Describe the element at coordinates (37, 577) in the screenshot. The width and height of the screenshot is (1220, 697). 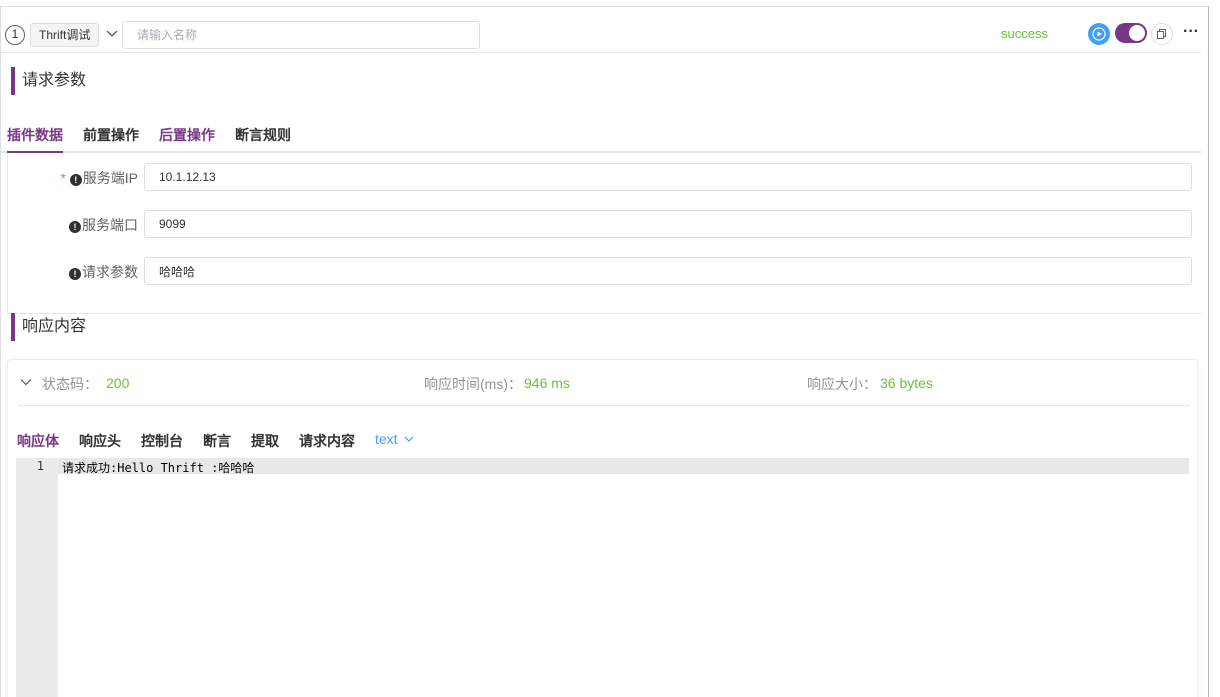
I see `editor-gutter: 1` at that location.